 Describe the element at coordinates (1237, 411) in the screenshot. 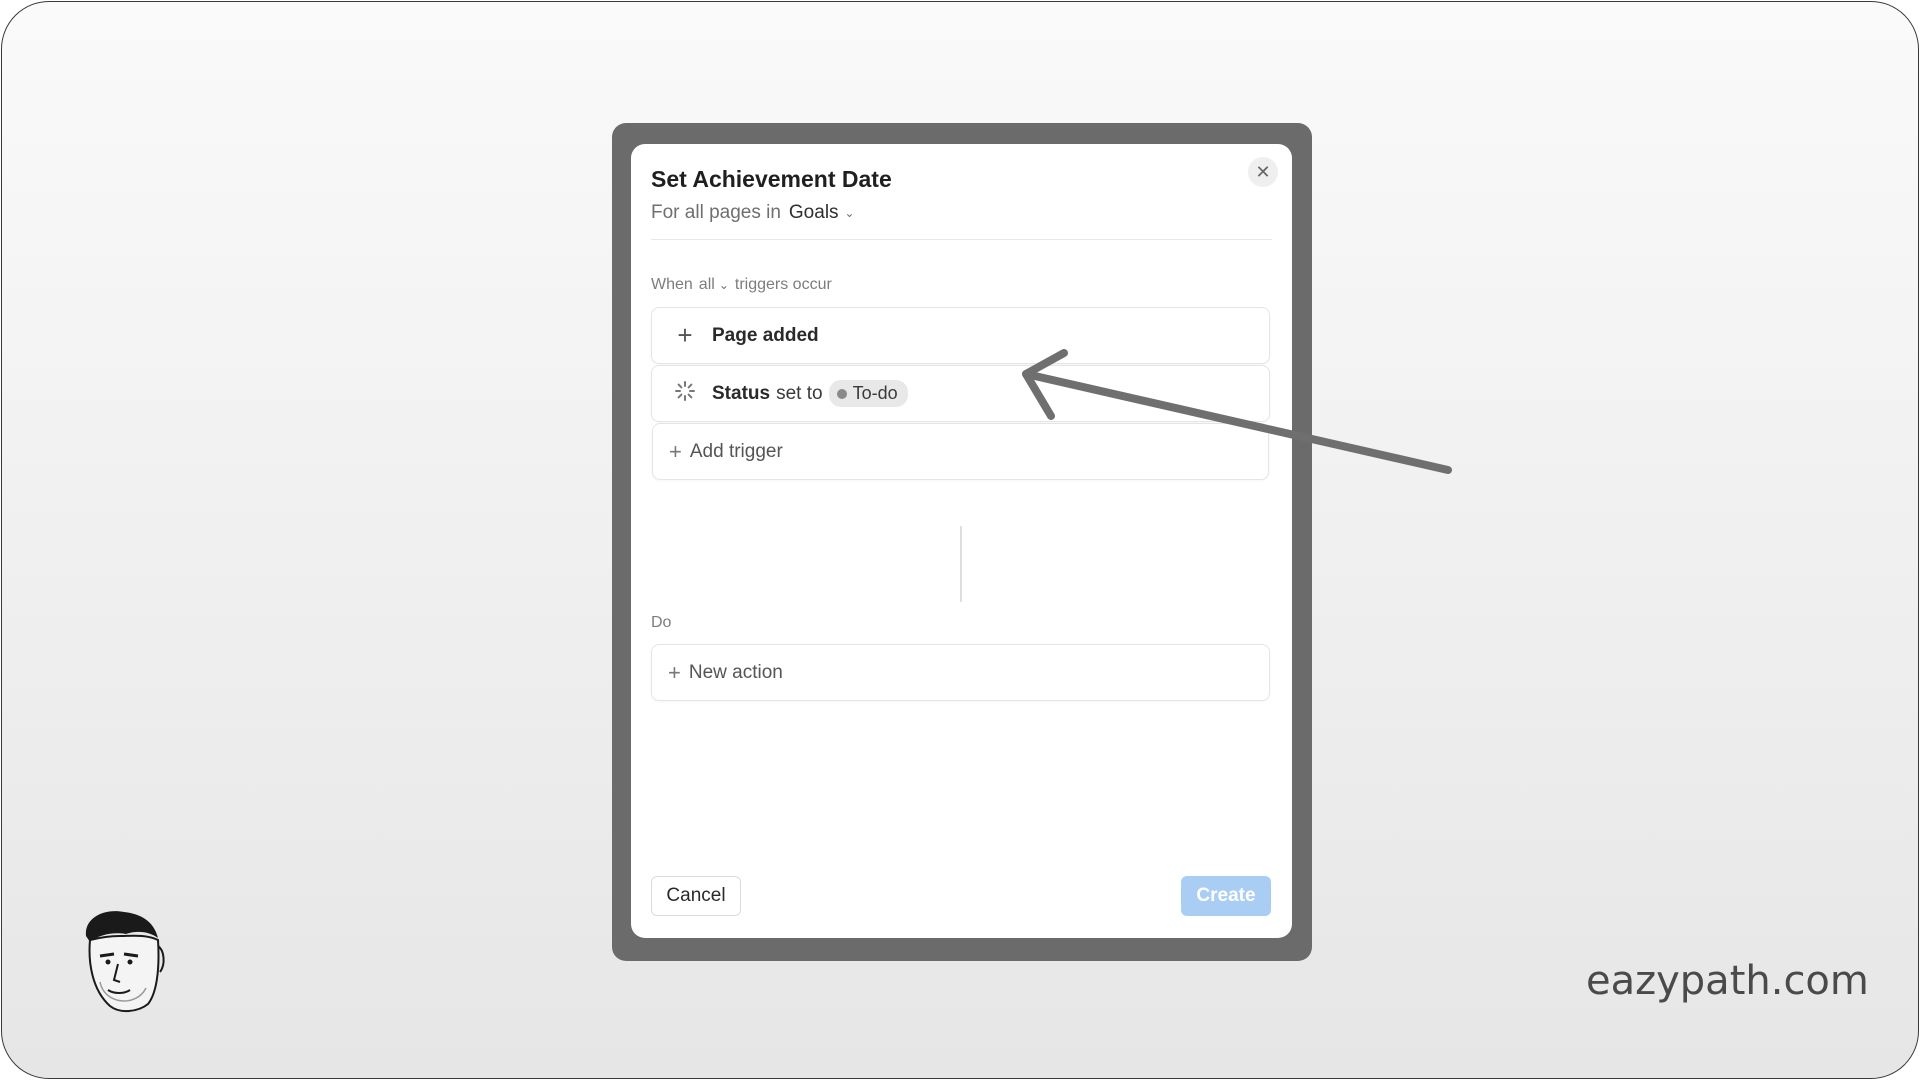

I see `annotation-arrow-icon` at that location.